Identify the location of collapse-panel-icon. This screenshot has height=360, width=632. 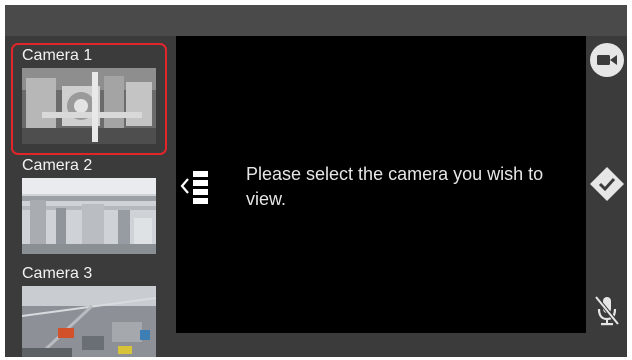
(194, 187).